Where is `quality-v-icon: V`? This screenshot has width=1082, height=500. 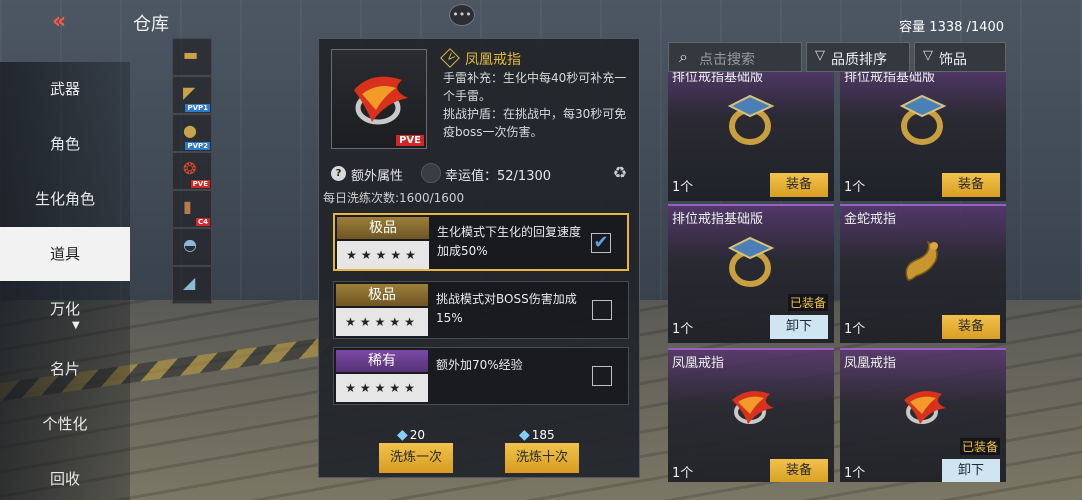 quality-v-icon: V is located at coordinates (450, 58).